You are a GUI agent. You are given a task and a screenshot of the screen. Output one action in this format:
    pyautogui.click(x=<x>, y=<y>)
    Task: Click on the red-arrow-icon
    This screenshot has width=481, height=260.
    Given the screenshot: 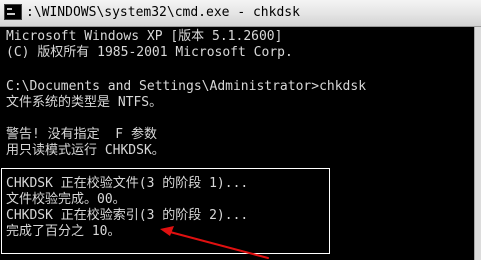 What is the action you would take?
    pyautogui.click(x=214, y=242)
    